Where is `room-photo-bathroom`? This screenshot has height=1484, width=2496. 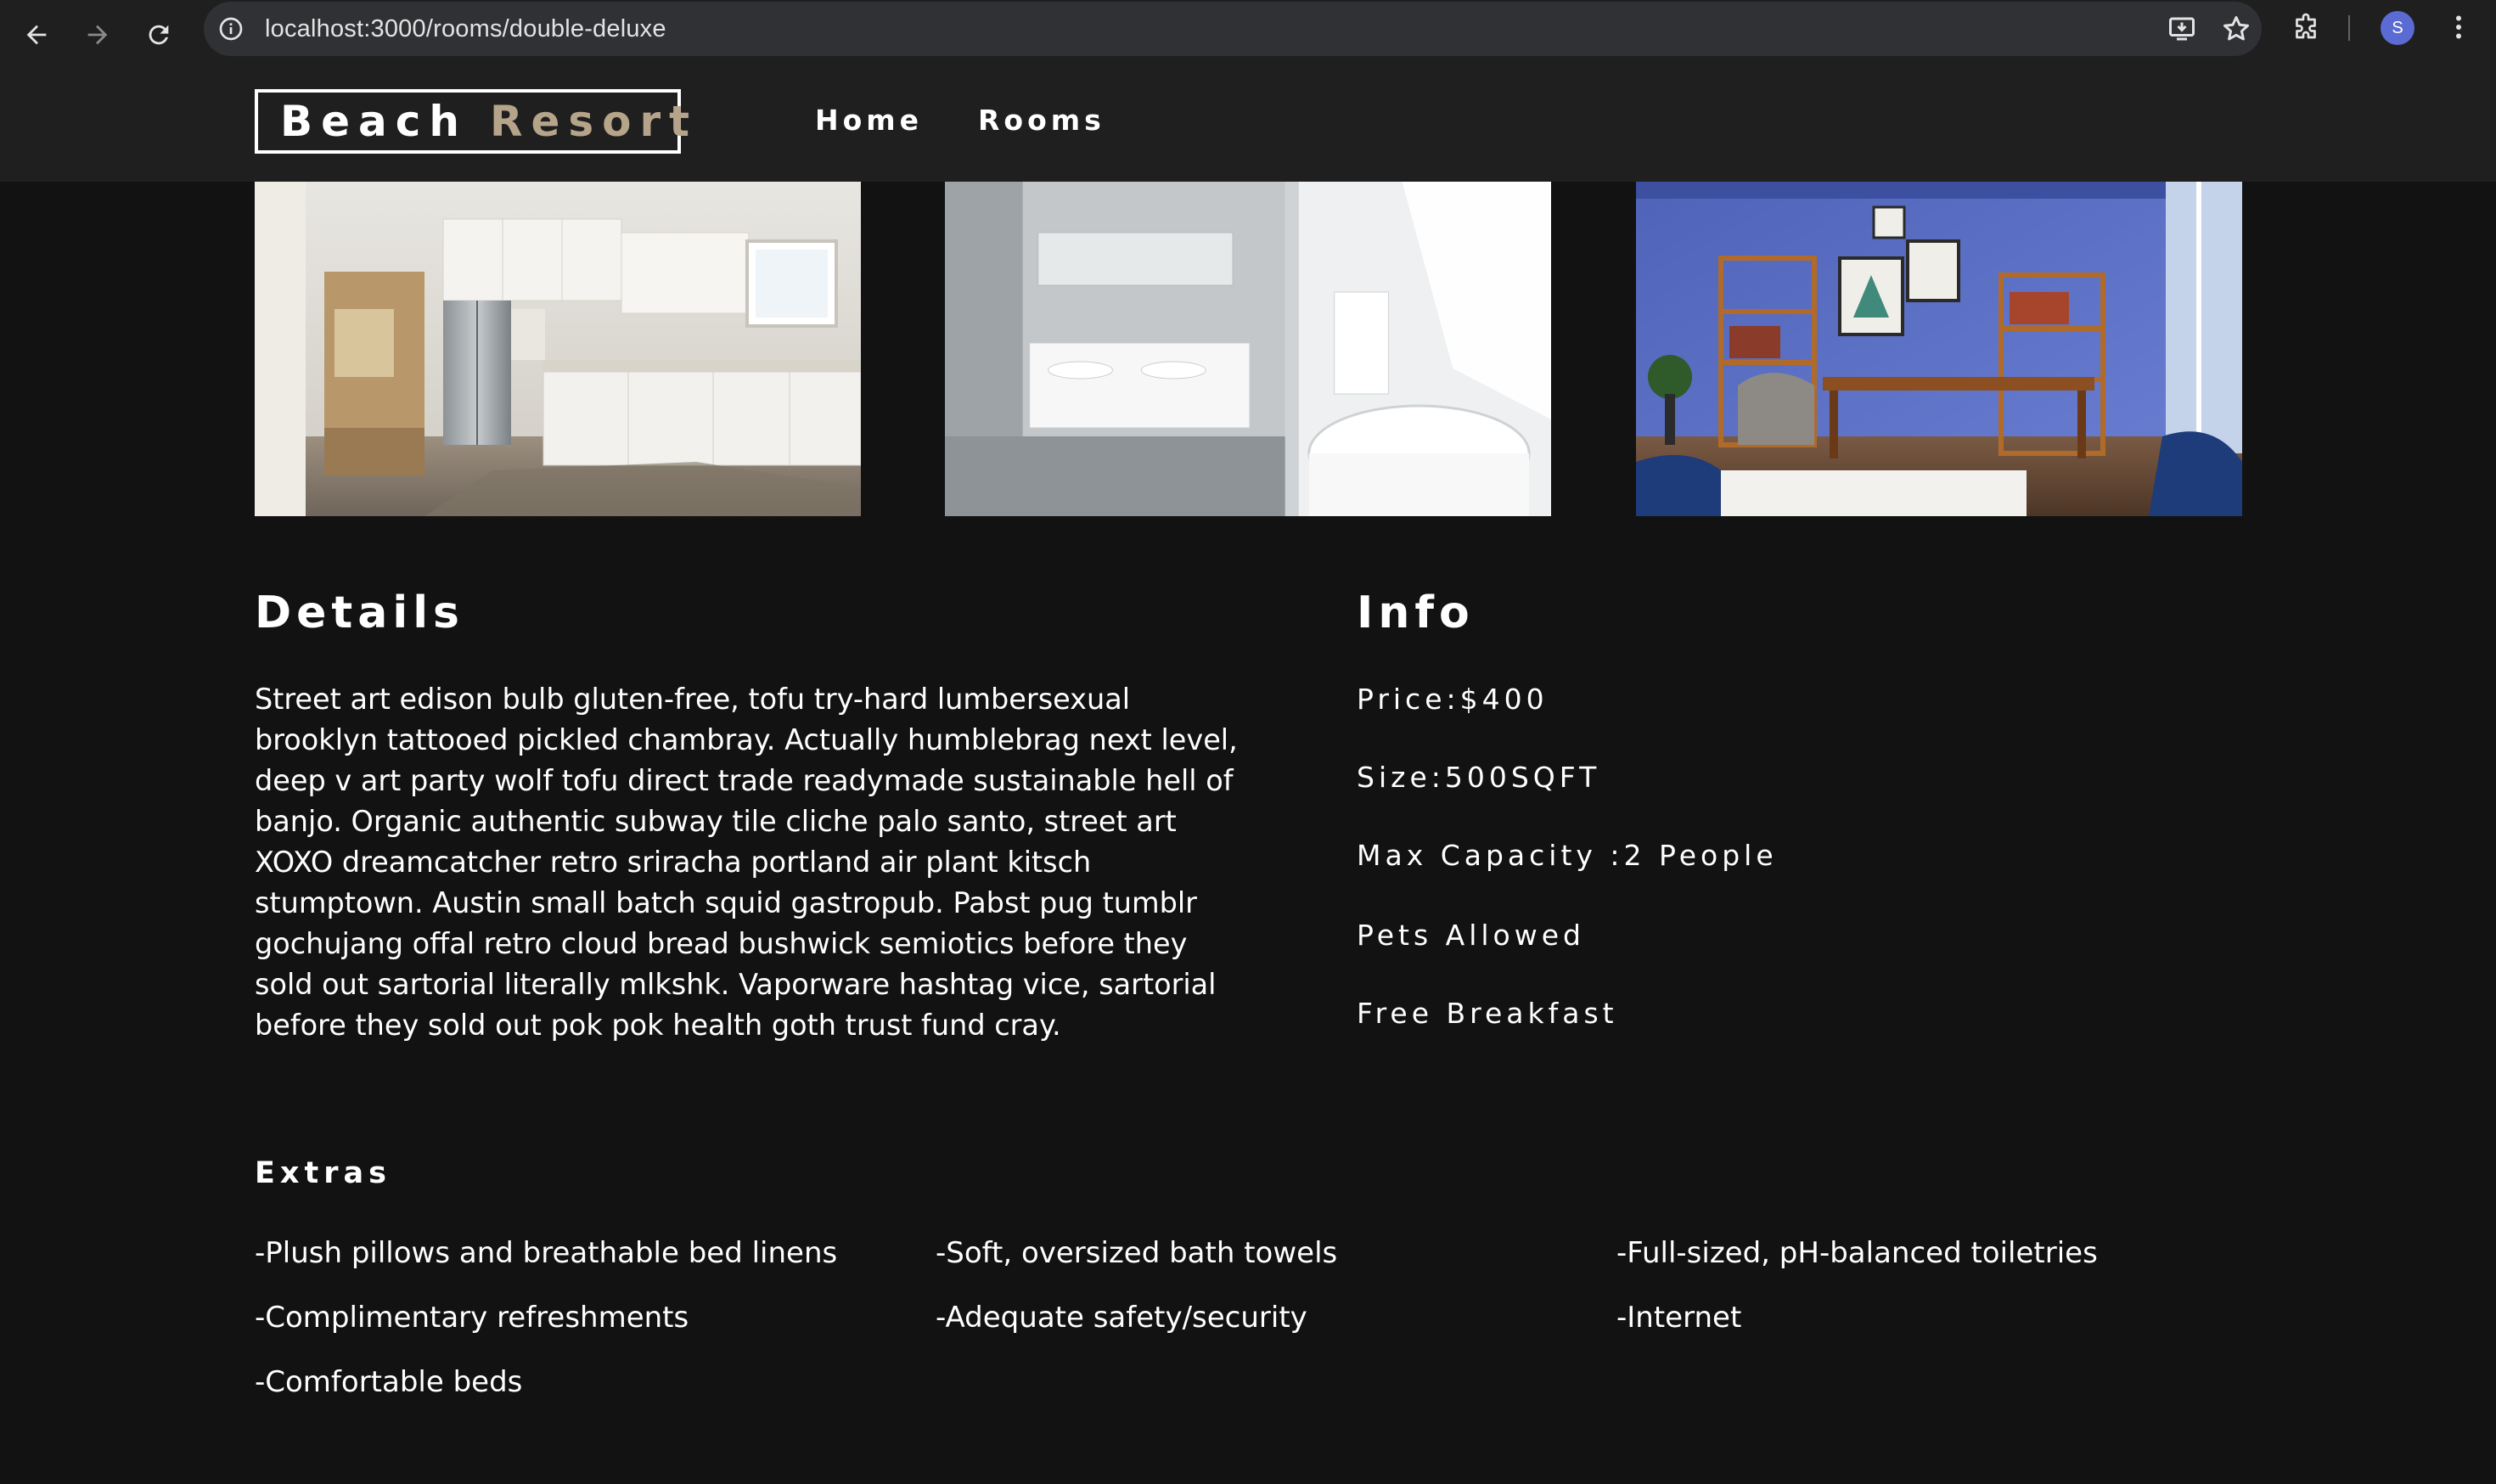
room-photo-bathroom is located at coordinates (1249, 349).